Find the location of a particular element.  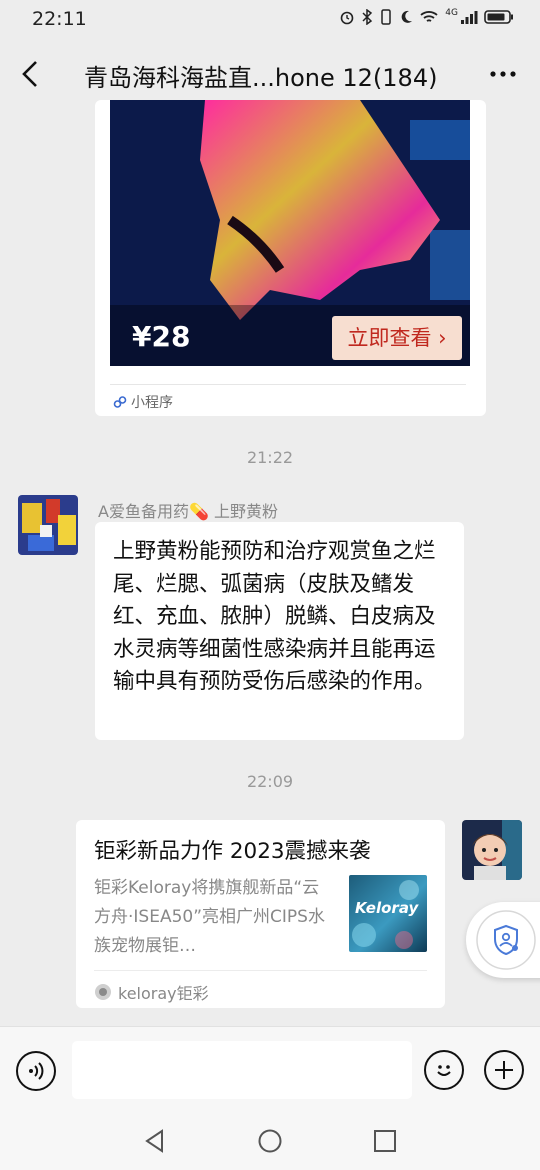

plus-icon is located at coordinates (504, 1070).